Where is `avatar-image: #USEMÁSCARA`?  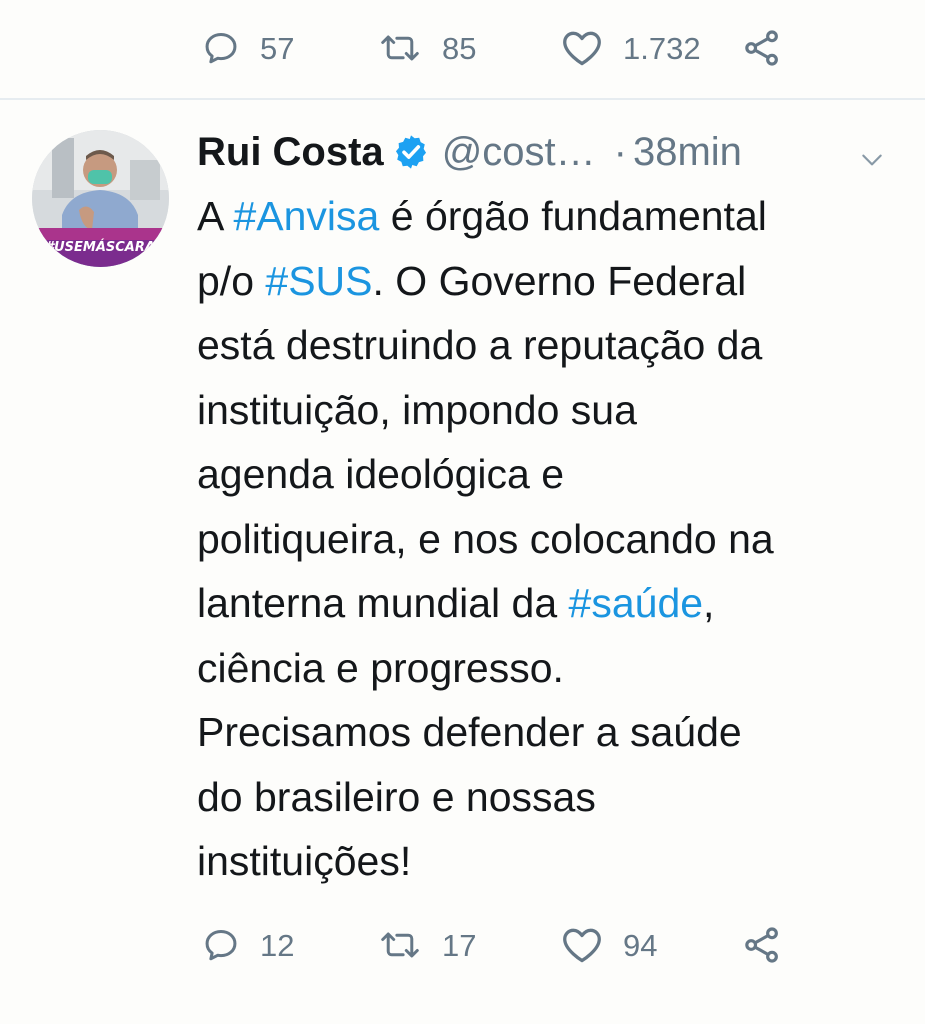
avatar-image: #USEMÁSCARA is located at coordinates (100, 198).